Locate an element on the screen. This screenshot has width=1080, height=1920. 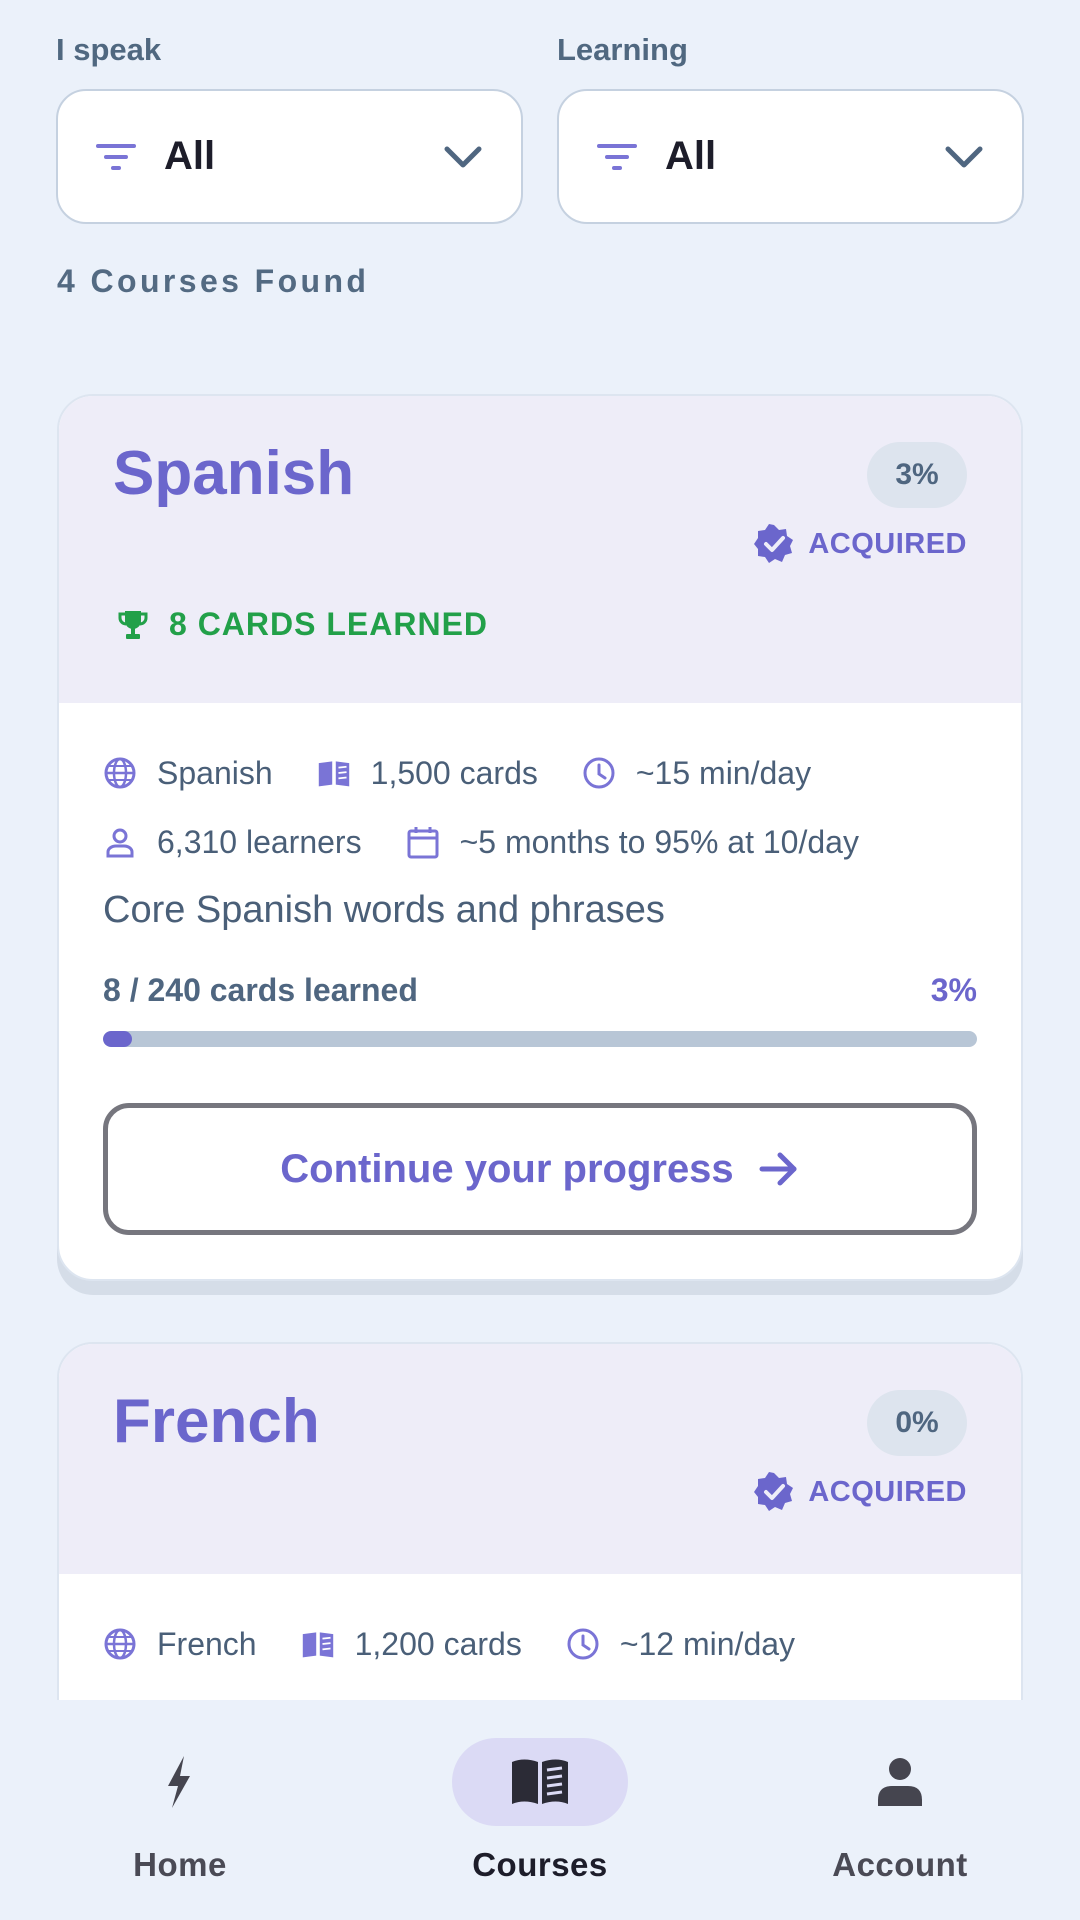
learning-select-value: All is located at coordinates (691, 156).